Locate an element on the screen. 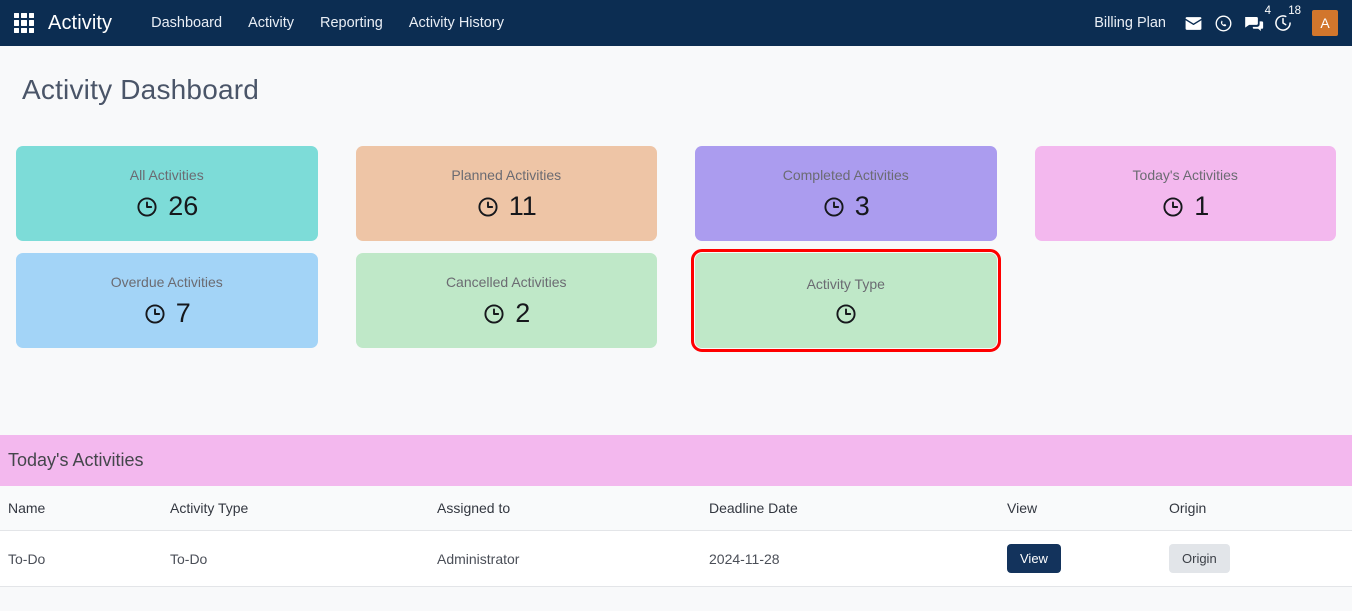 This screenshot has width=1352, height=611. kpi-card-value-row: 7 is located at coordinates (167, 313).